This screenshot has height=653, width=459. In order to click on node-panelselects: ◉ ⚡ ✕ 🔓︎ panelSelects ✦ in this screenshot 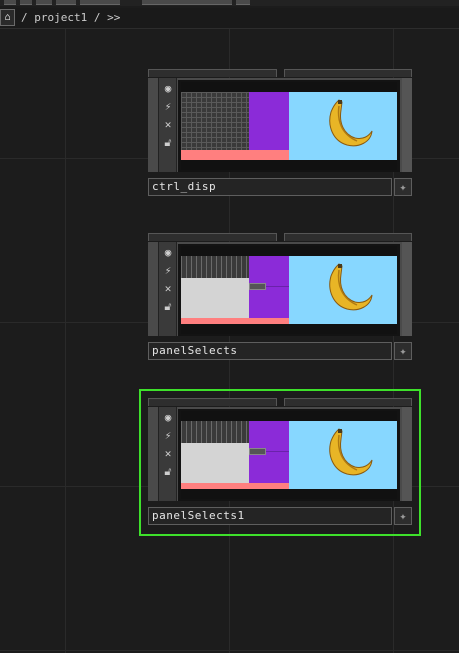, I will do `click(280, 299)`.